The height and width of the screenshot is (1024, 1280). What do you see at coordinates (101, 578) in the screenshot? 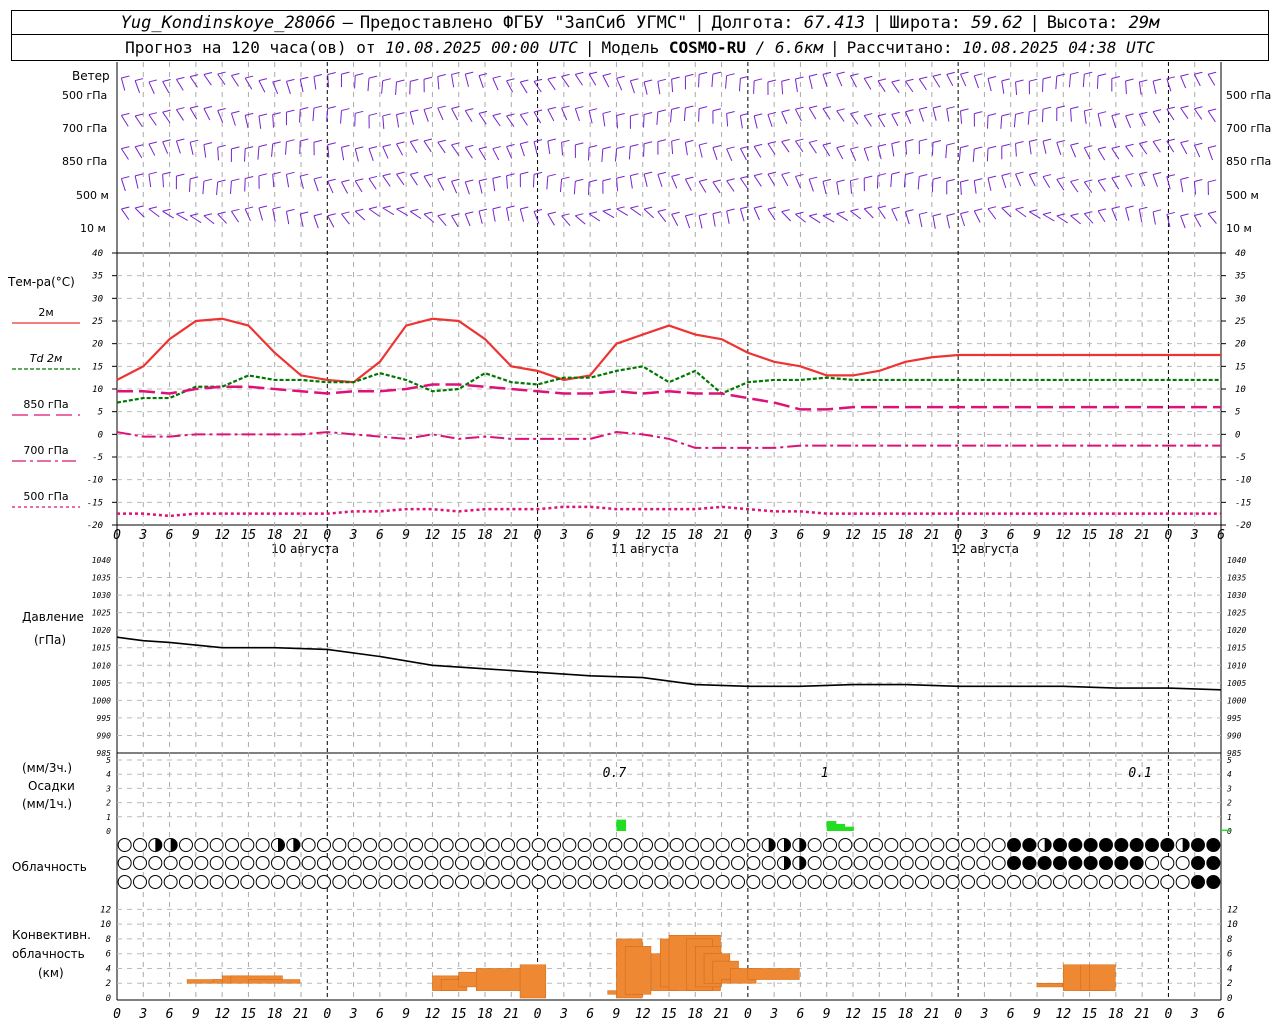
I see `pressure-tick-label: 1035` at bounding box center [101, 578].